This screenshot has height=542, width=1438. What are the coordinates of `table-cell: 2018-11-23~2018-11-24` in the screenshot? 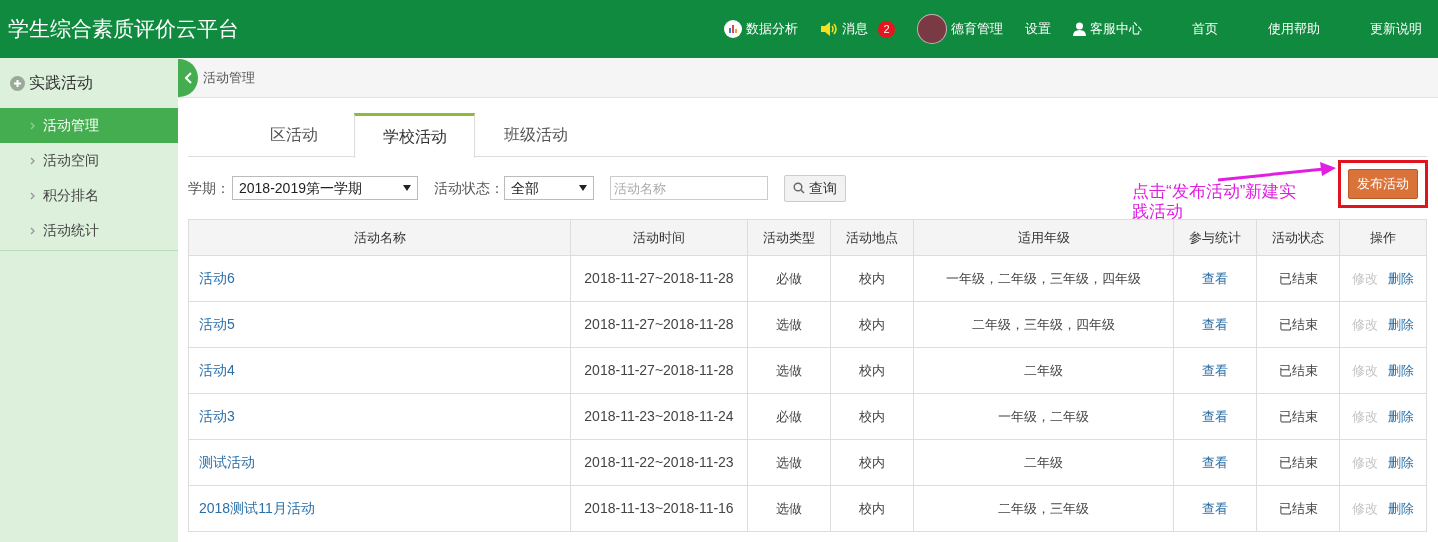 It's located at (659, 416).